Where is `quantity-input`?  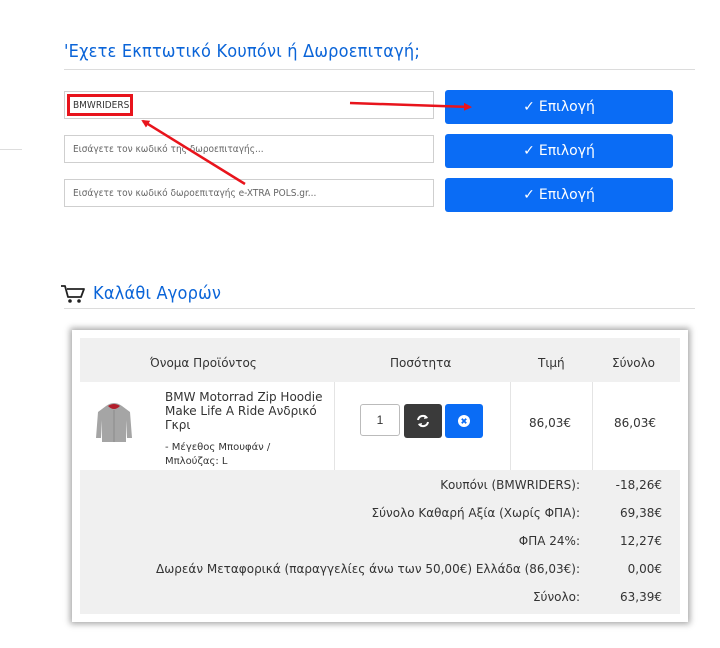 quantity-input is located at coordinates (380, 420).